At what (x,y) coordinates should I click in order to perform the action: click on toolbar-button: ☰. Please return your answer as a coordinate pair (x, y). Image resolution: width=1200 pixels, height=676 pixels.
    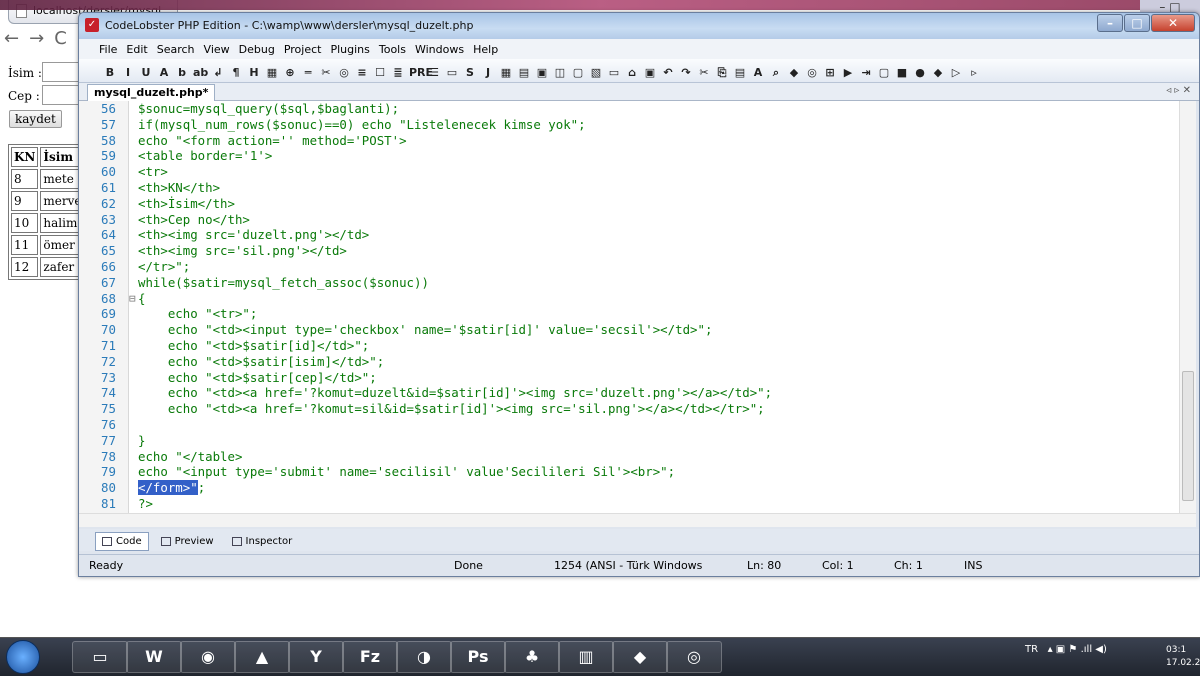
    Looking at the image, I should click on (434, 73).